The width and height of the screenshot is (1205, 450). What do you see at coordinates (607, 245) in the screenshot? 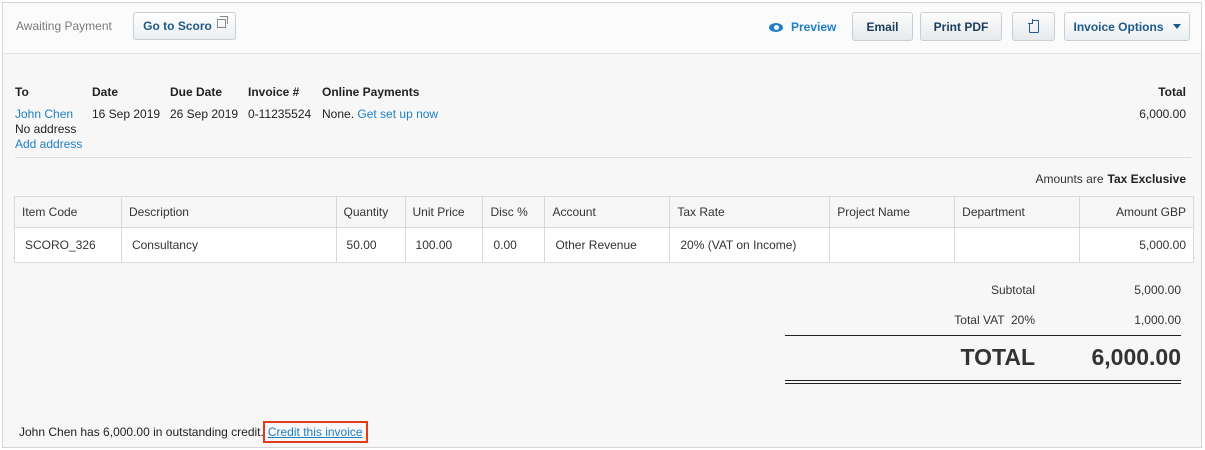
I see `account-cell: Other Revenue` at bounding box center [607, 245].